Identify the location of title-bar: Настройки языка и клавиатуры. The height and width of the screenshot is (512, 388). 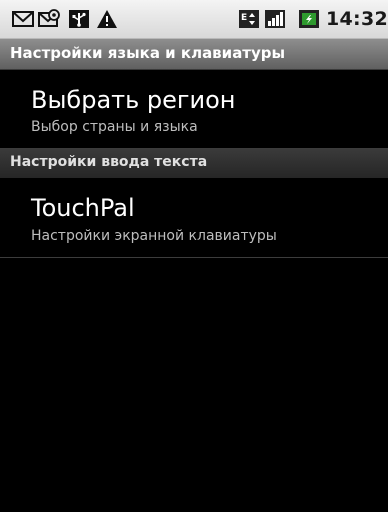
(194, 54).